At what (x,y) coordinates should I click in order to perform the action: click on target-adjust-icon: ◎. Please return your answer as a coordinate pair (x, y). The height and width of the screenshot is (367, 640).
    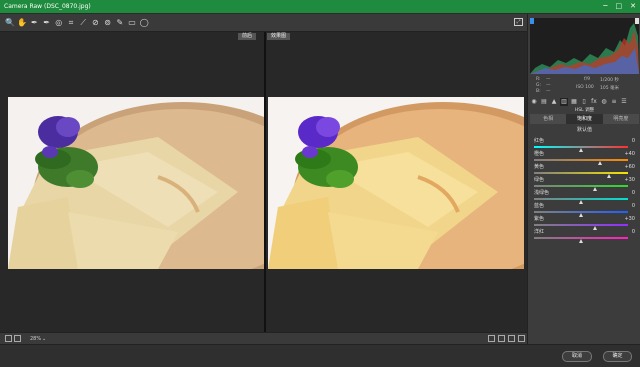
    Looking at the image, I should click on (59, 22).